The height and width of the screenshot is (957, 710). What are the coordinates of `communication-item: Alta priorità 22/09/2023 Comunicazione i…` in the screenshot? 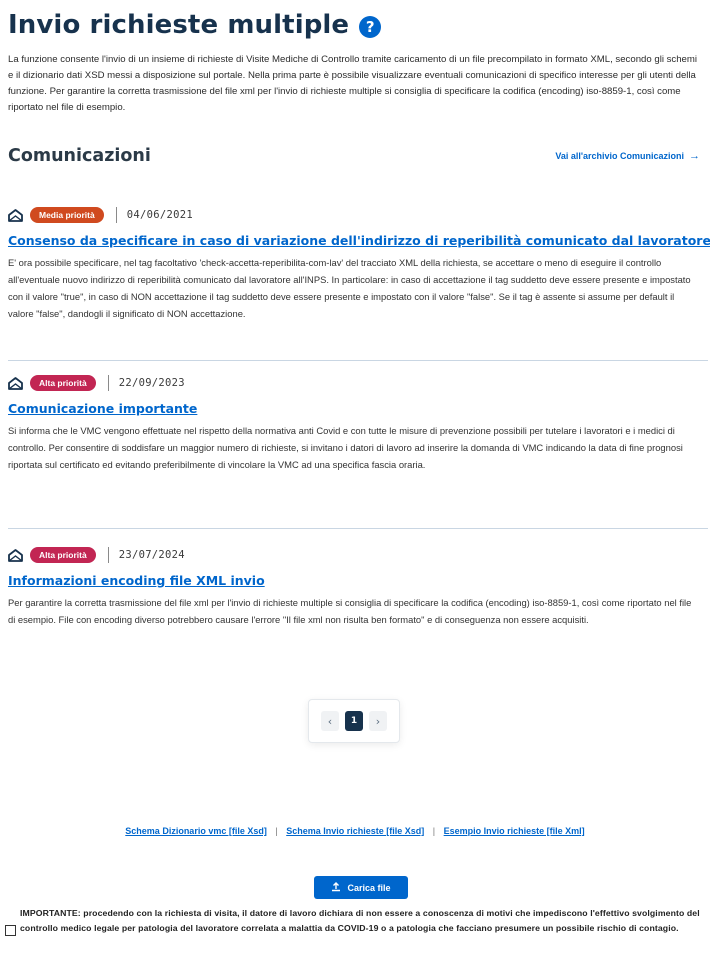 It's located at (355, 423).